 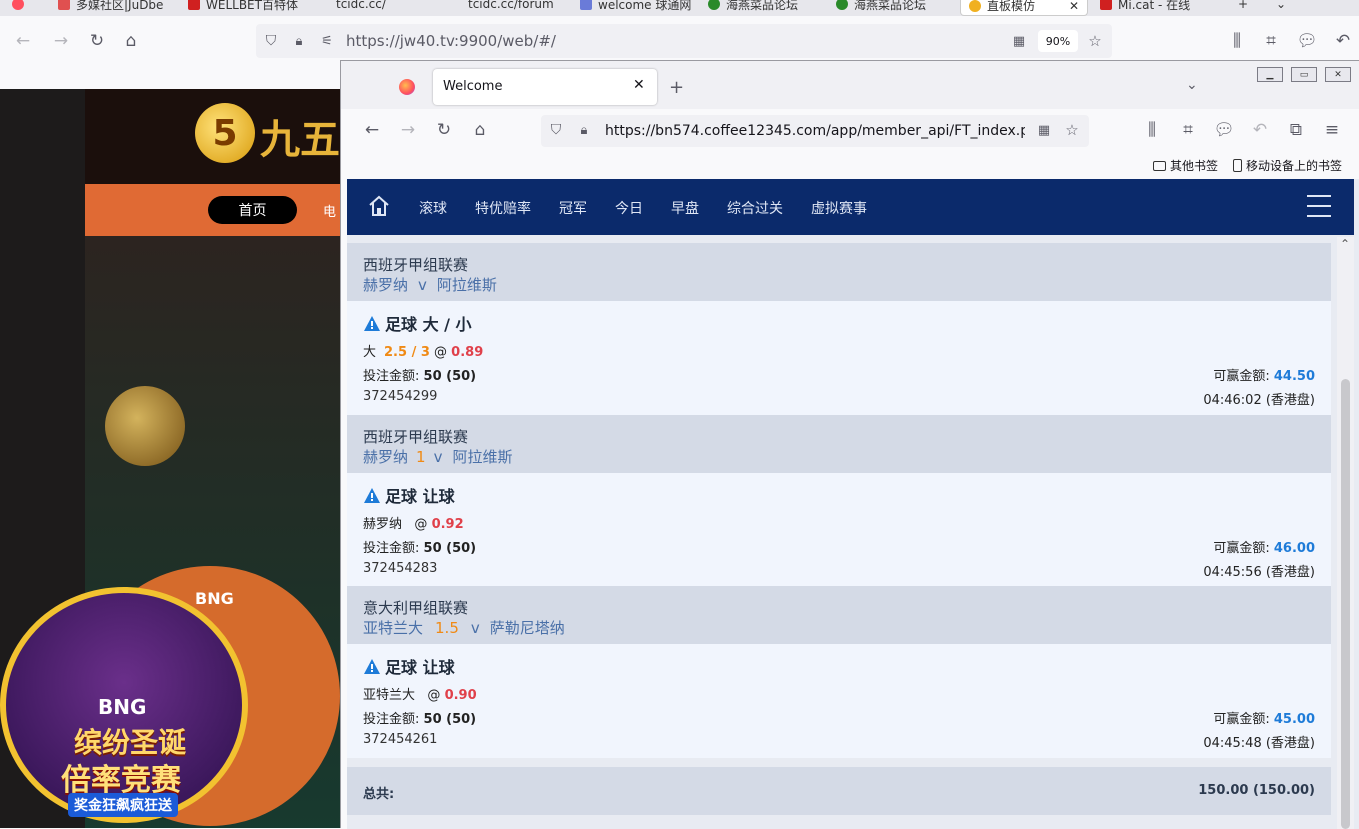 I want to click on permissions-icon: ⚟, so click(x=327, y=41).